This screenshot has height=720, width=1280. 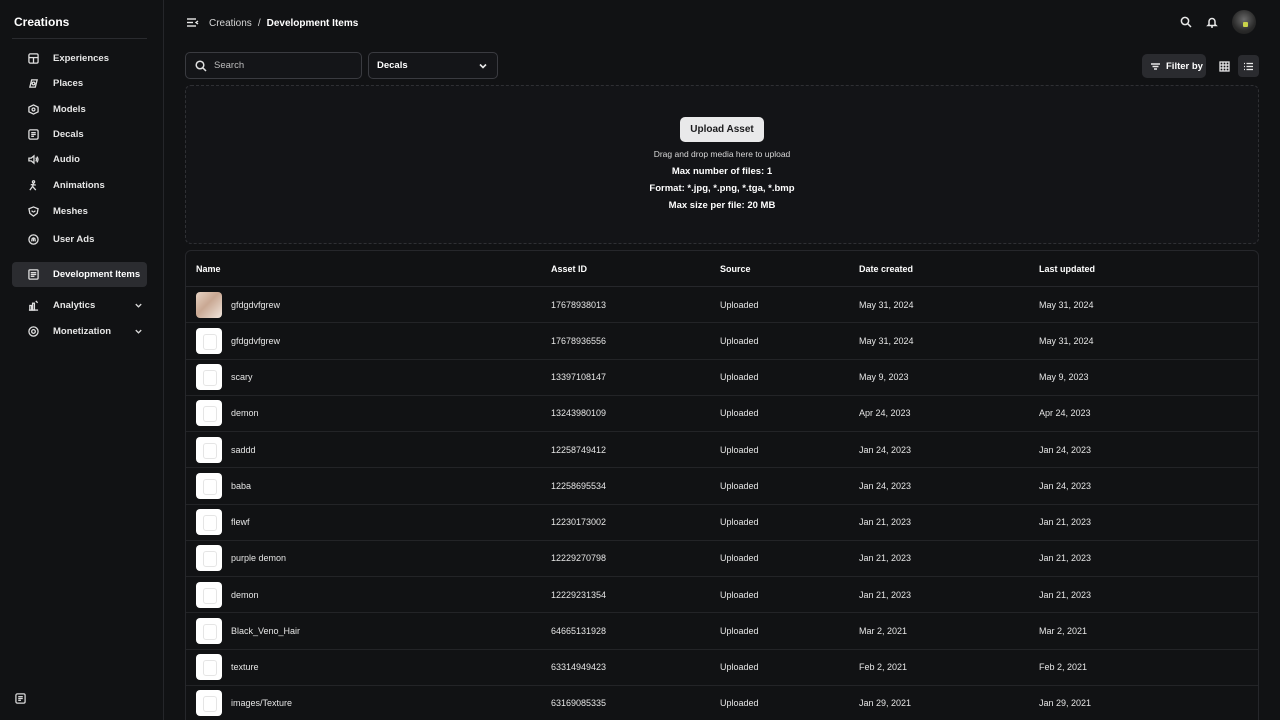 What do you see at coordinates (579, 667) in the screenshot?
I see `asset-id: 63314949423` at bounding box center [579, 667].